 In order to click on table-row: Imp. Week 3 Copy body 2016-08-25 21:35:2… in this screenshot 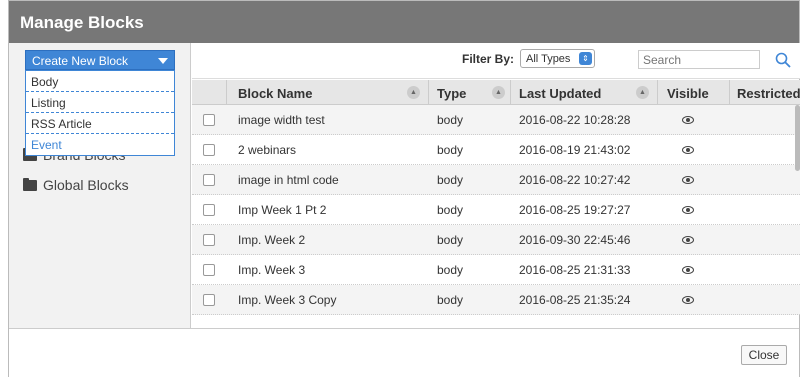, I will do `click(496, 300)`.